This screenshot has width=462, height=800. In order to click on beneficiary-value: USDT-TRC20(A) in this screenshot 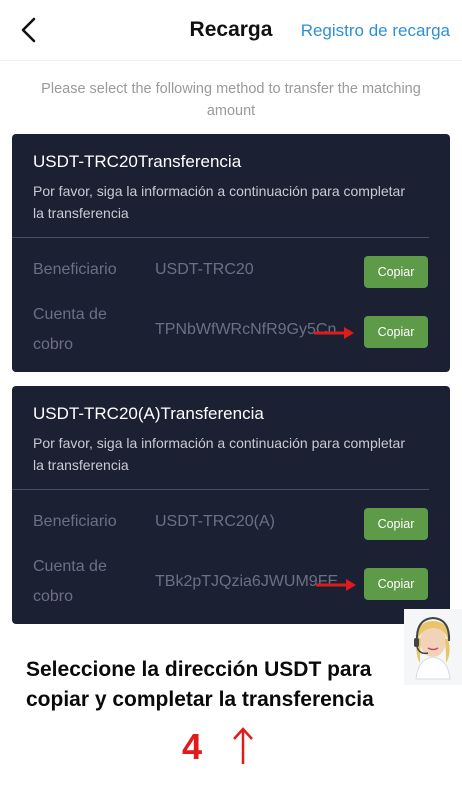, I will do `click(215, 521)`.